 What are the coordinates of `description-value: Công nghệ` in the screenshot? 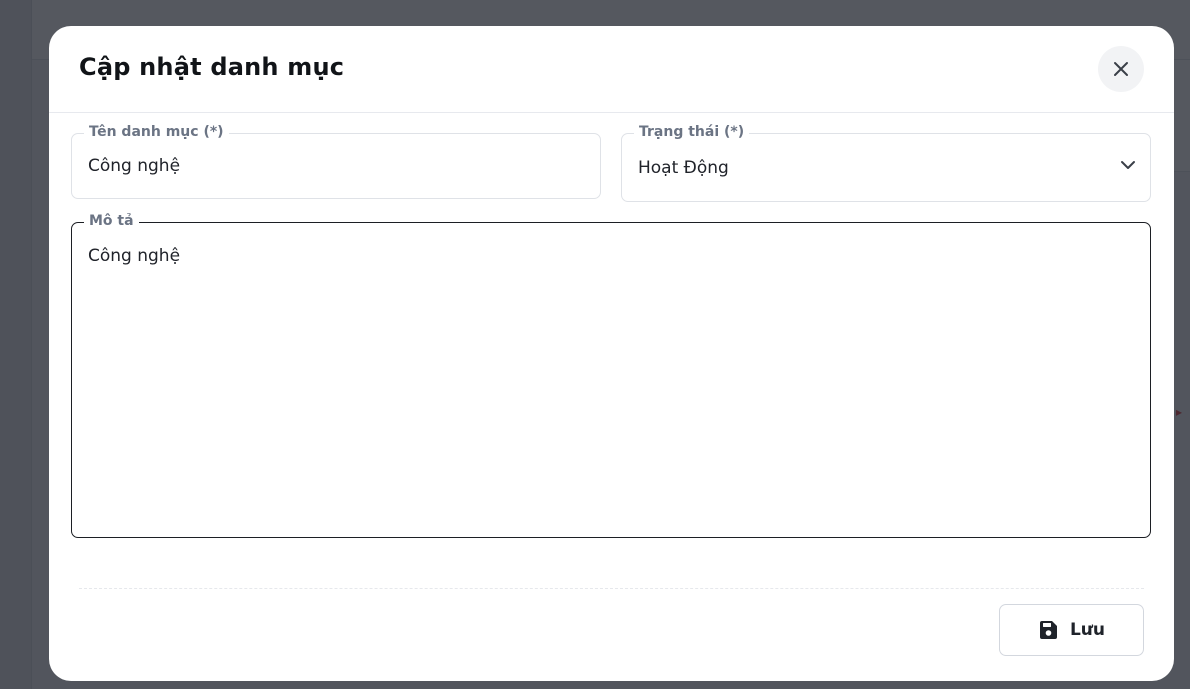 It's located at (134, 256).